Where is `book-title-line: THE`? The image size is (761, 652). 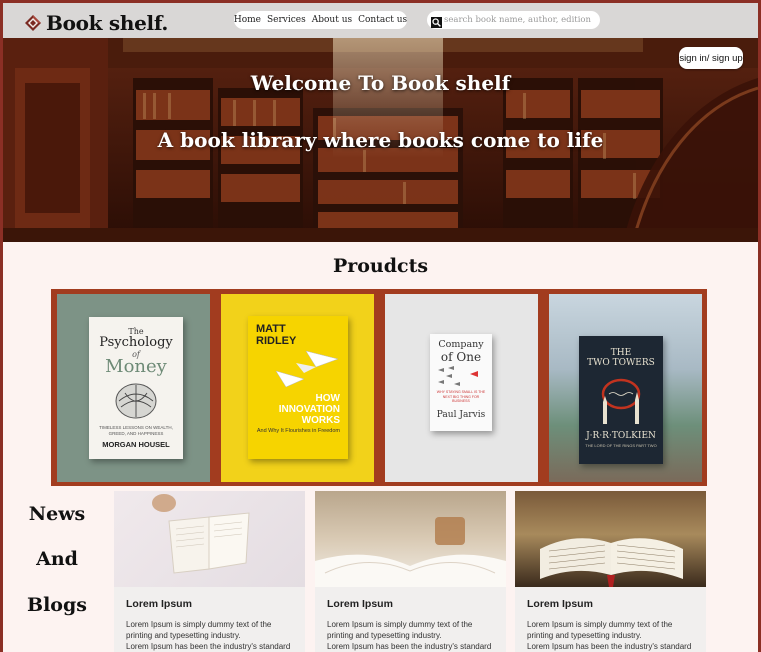
book-title-line: THE is located at coordinates (621, 353).